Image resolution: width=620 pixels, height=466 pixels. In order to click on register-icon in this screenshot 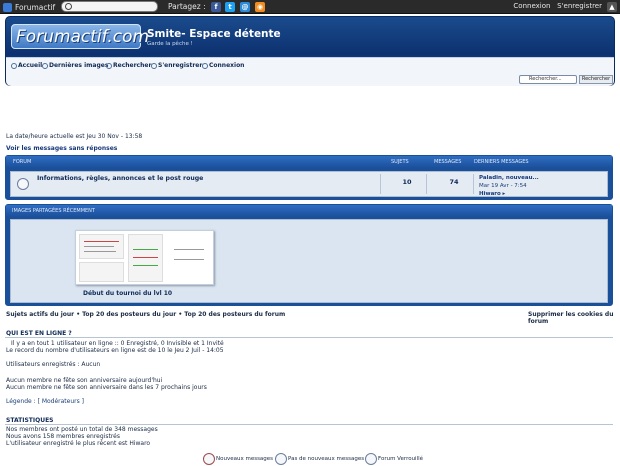, I will do `click(154, 65)`.